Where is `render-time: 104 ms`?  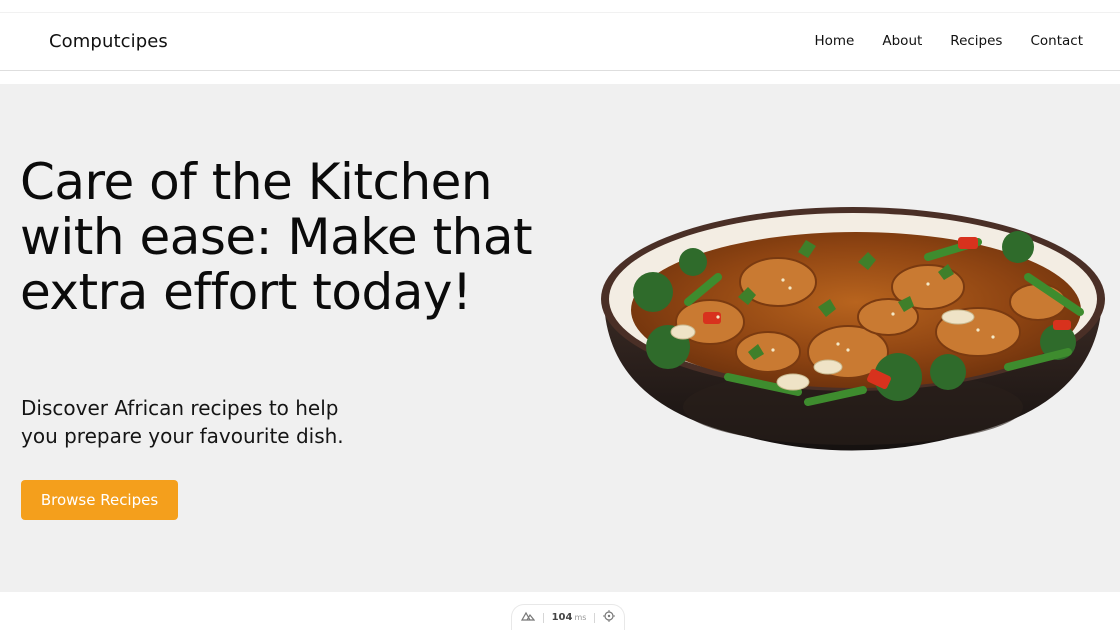 render-time: 104 ms is located at coordinates (569, 617).